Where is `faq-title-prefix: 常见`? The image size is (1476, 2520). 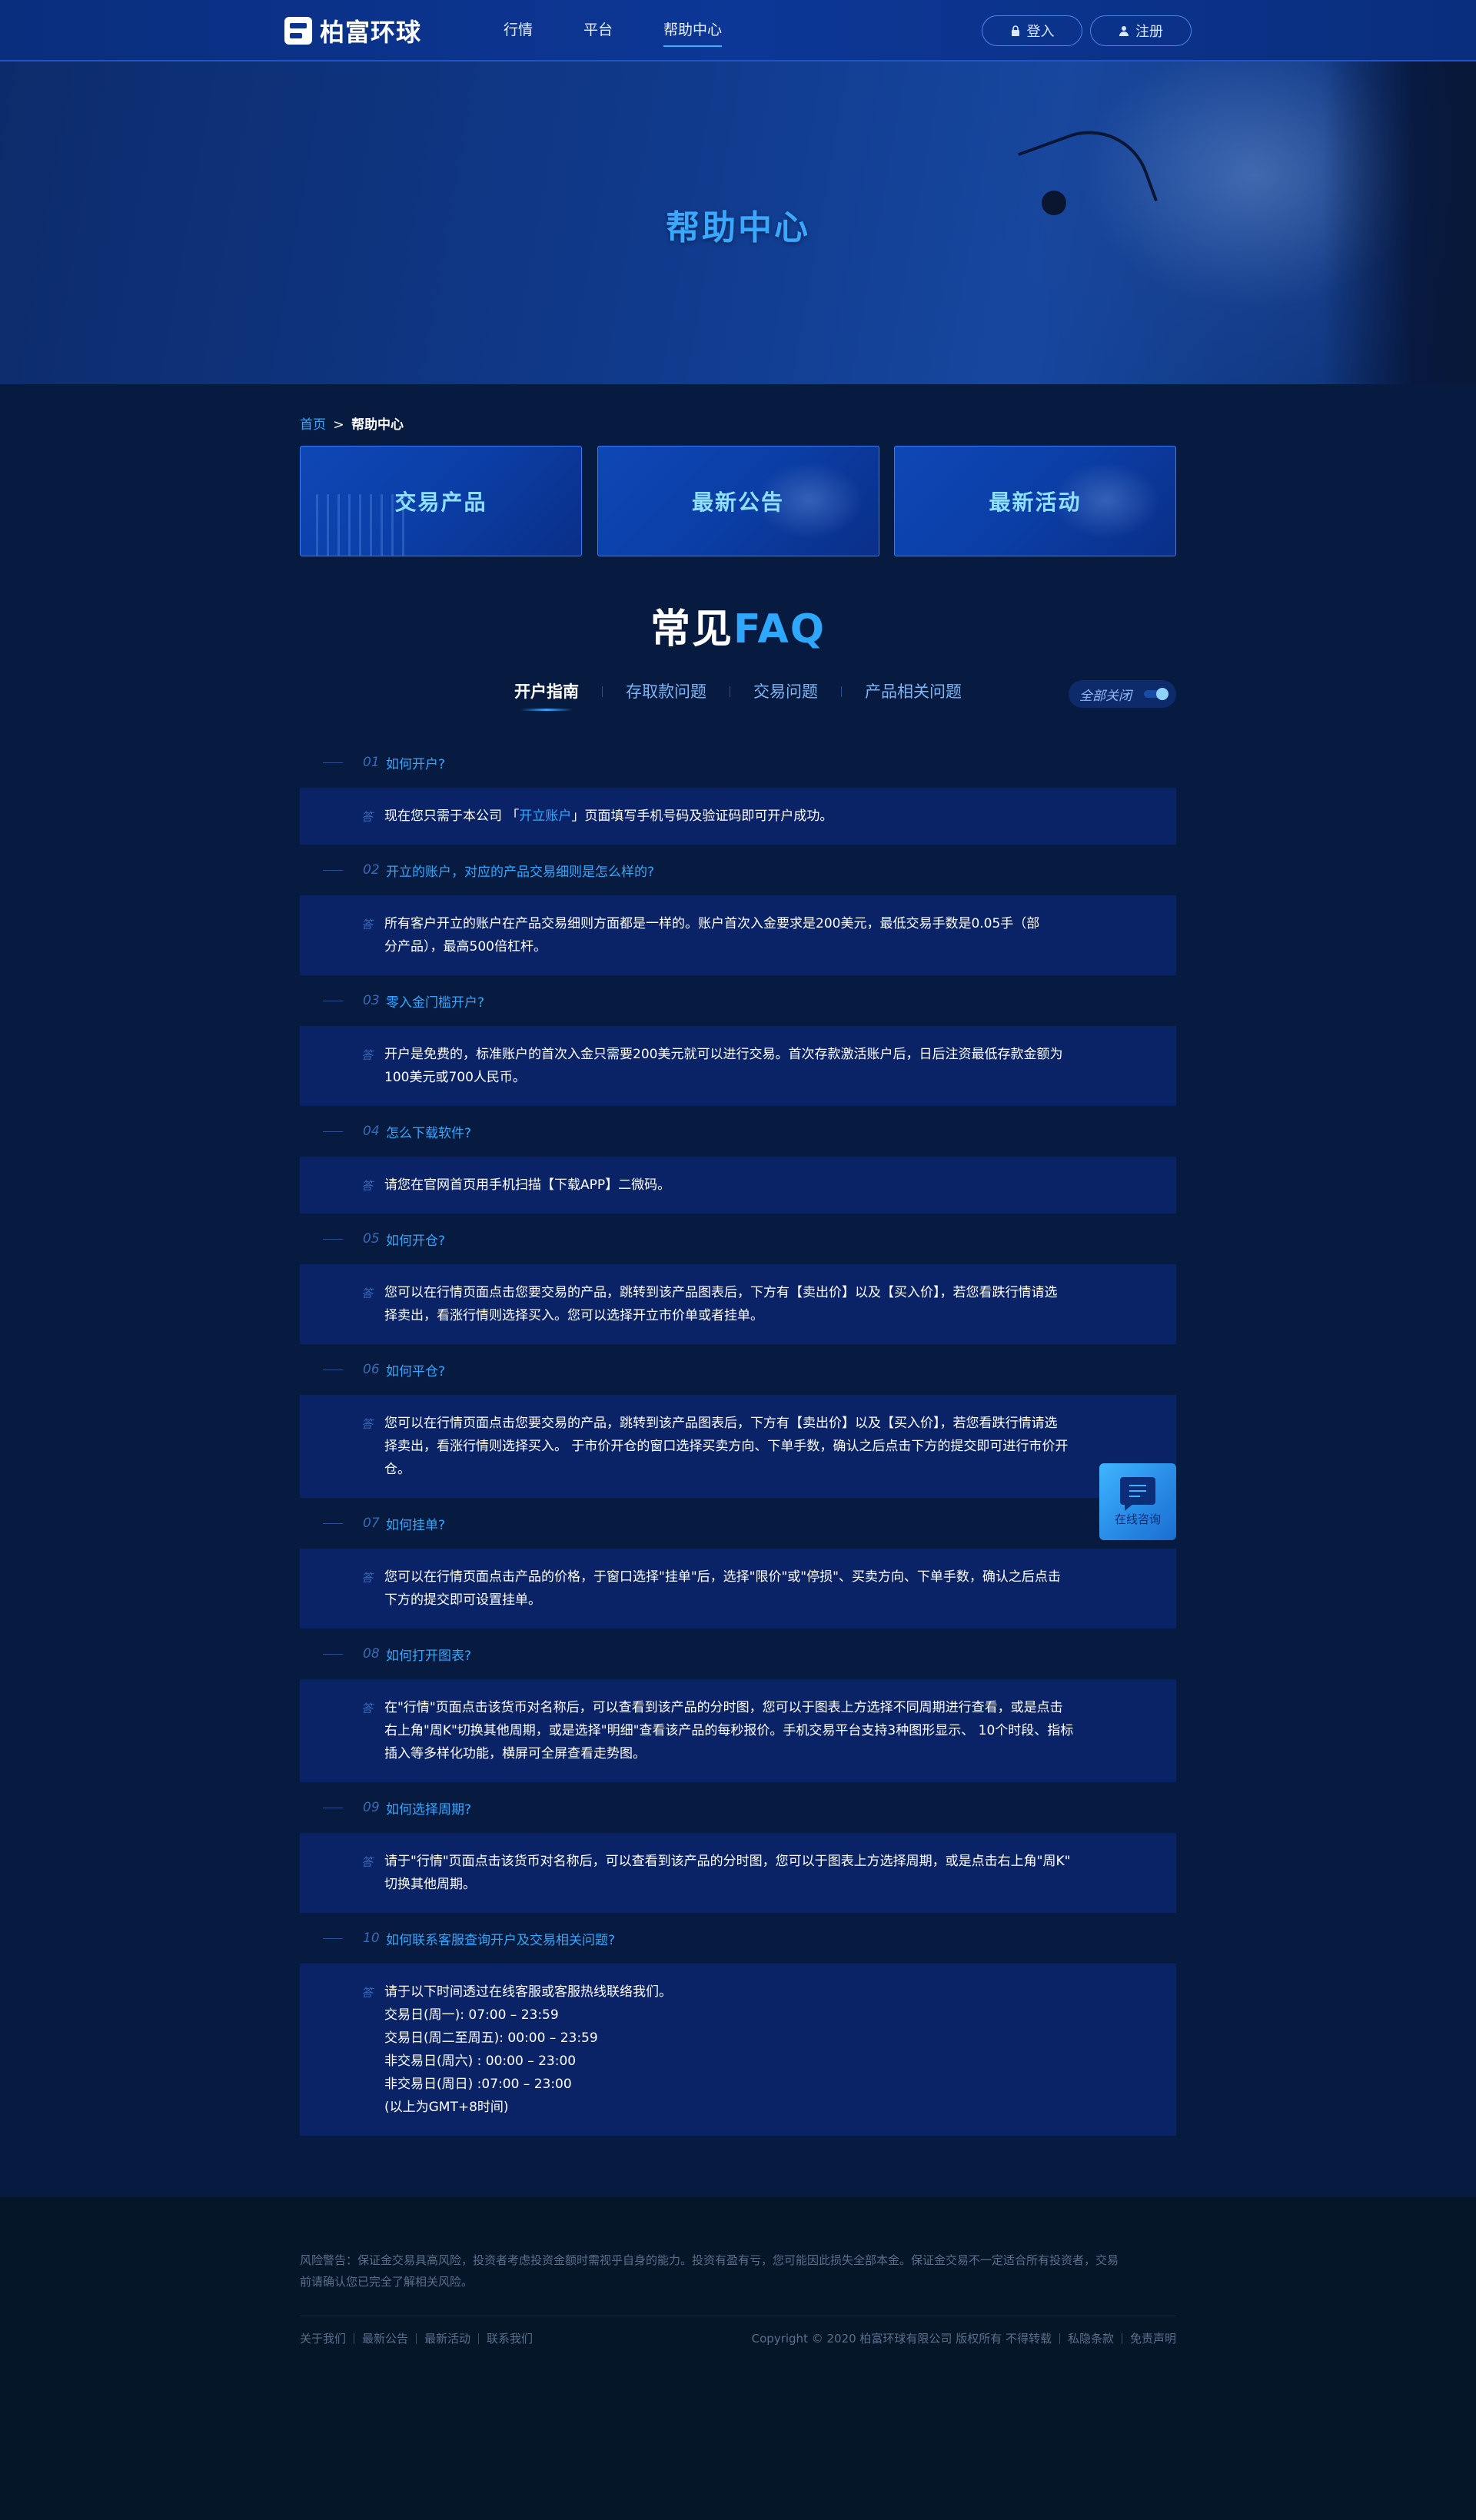 faq-title-prefix: 常见 is located at coordinates (691, 629).